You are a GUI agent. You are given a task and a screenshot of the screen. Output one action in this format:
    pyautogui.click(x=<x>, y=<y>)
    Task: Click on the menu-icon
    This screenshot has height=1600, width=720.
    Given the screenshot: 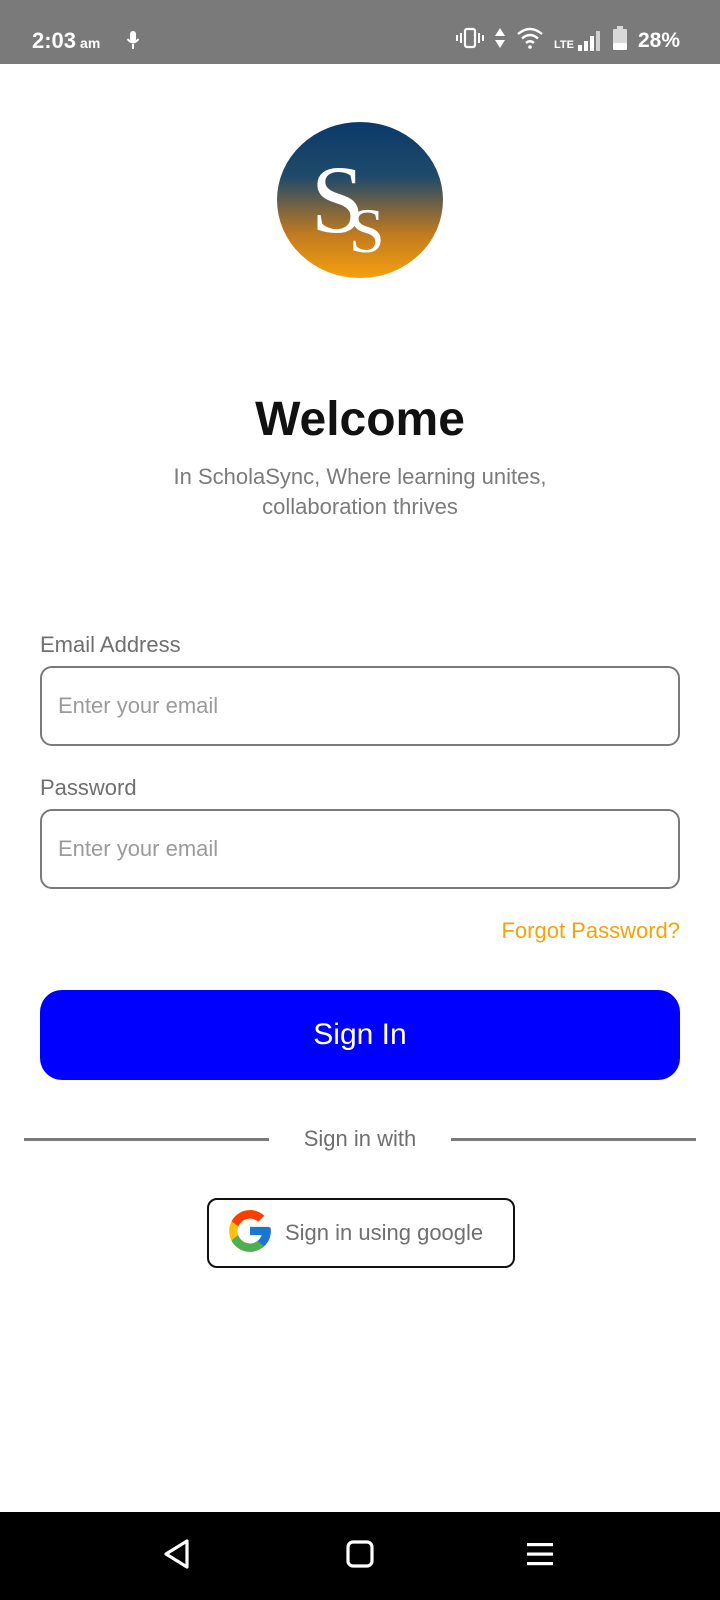 What is the action you would take?
    pyautogui.click(x=540, y=1556)
    